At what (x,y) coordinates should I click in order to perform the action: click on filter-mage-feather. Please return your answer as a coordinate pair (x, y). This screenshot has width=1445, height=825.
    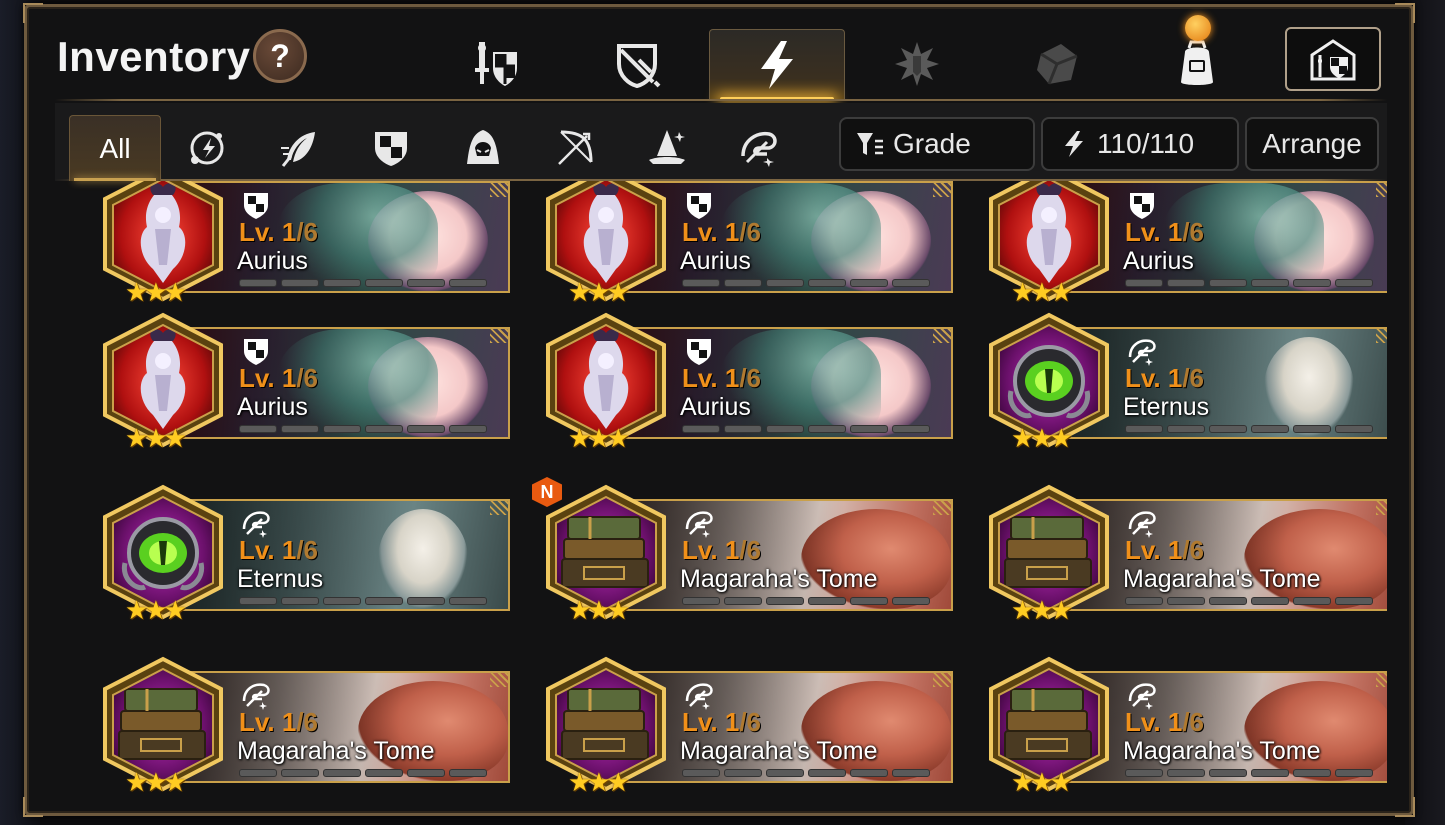
    Looking at the image, I should click on (299, 148).